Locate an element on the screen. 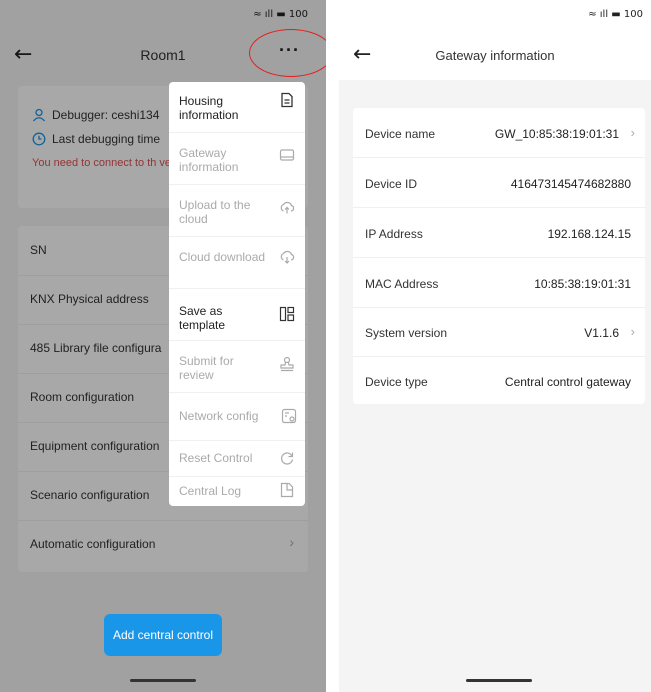 This screenshot has width=651, height=692. menu-item-central-log: Central Log is located at coordinates (237, 491).